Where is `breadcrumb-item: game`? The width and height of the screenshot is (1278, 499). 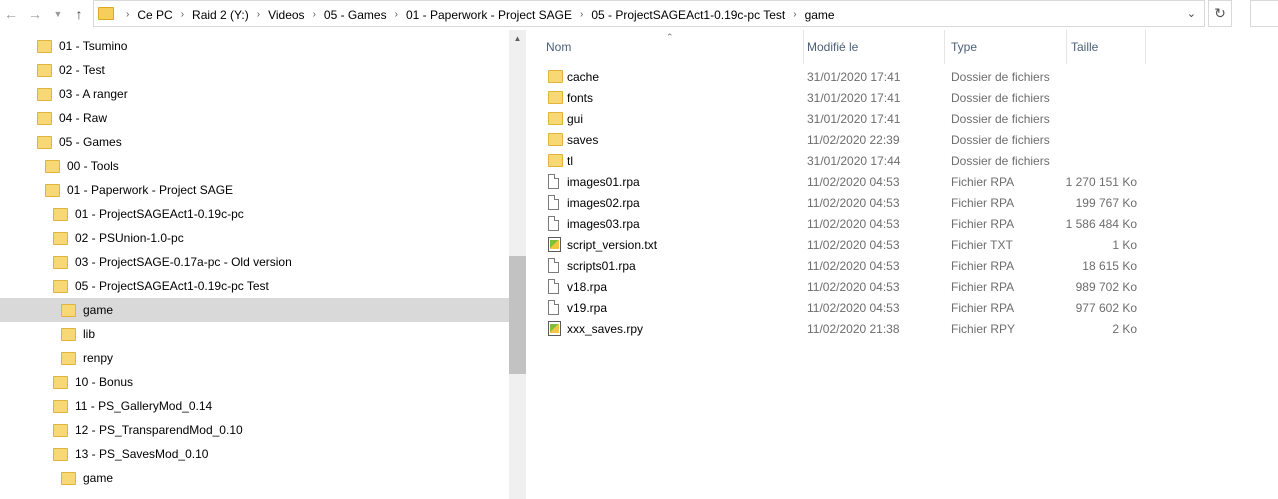
breadcrumb-item: game is located at coordinates (820, 15).